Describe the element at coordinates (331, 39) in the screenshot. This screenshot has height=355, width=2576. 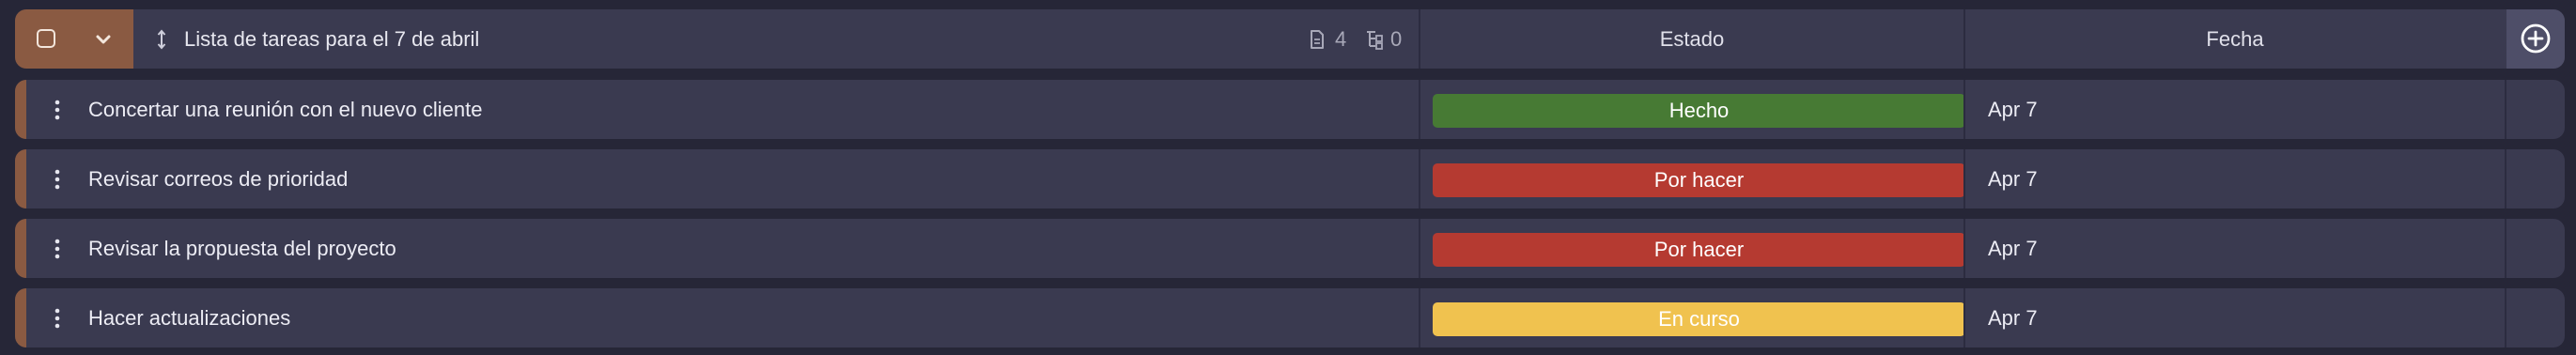
I see `group-title: Lista de tareas para el 7 de abril` at that location.